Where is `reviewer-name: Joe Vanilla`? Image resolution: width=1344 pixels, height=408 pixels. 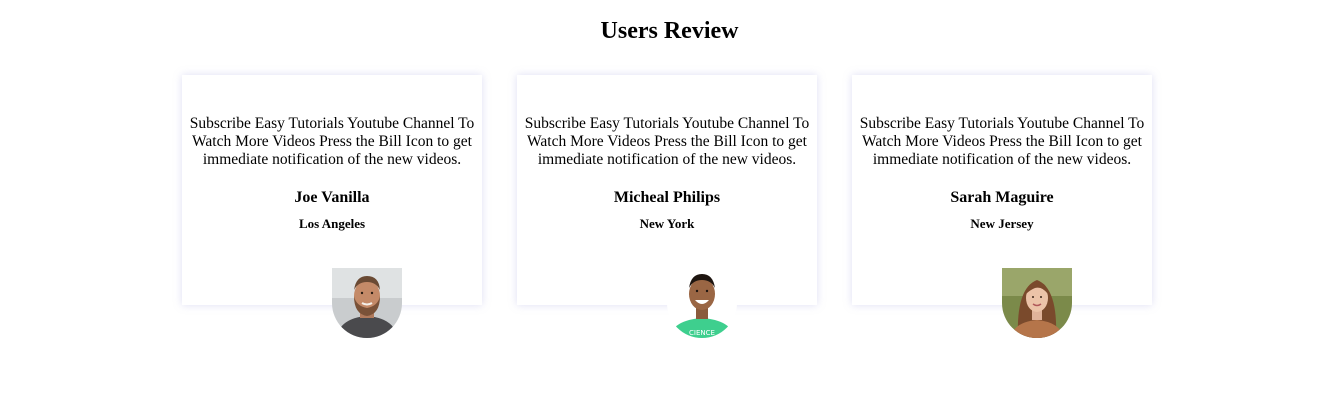 reviewer-name: Joe Vanilla is located at coordinates (332, 197).